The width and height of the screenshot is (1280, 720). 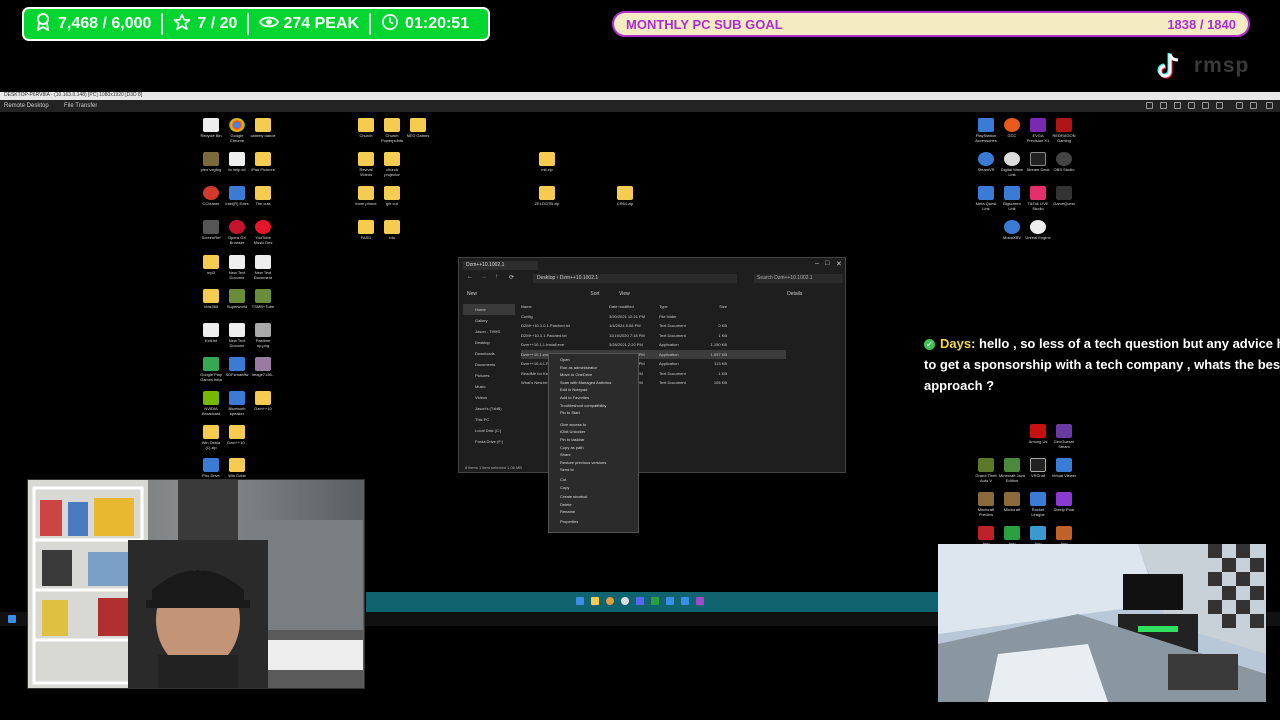 What do you see at coordinates (237, 367) in the screenshot?
I see `desktop-icon: SDFsmartflw` at bounding box center [237, 367].